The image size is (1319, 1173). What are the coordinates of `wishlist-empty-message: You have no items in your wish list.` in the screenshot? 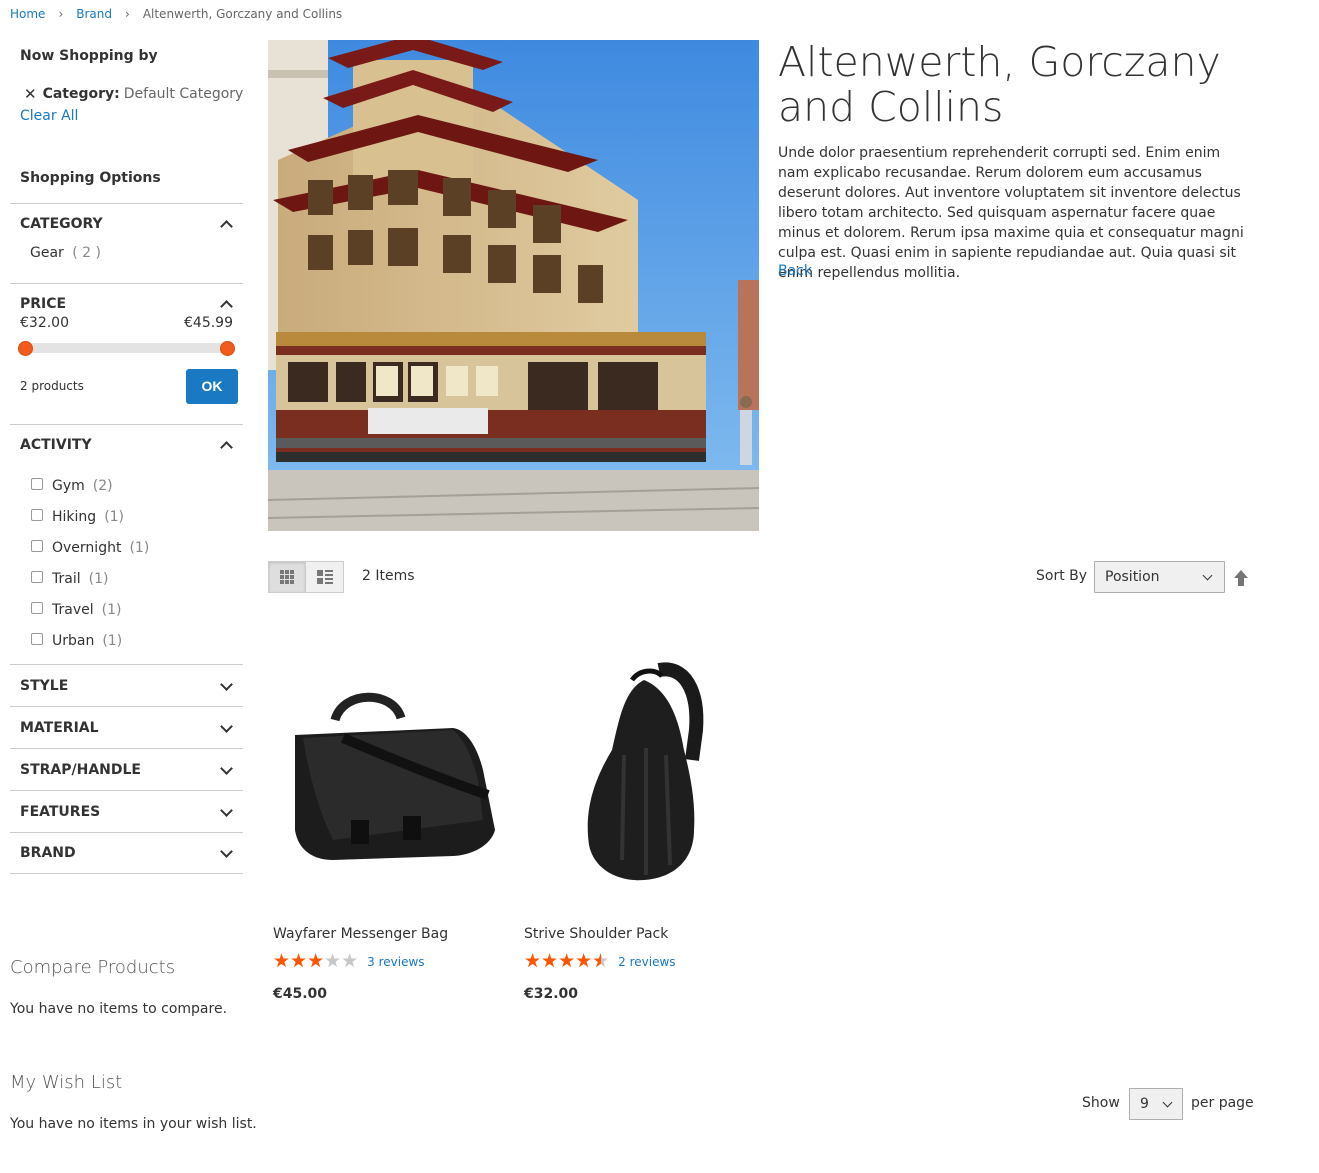 It's located at (133, 1124).